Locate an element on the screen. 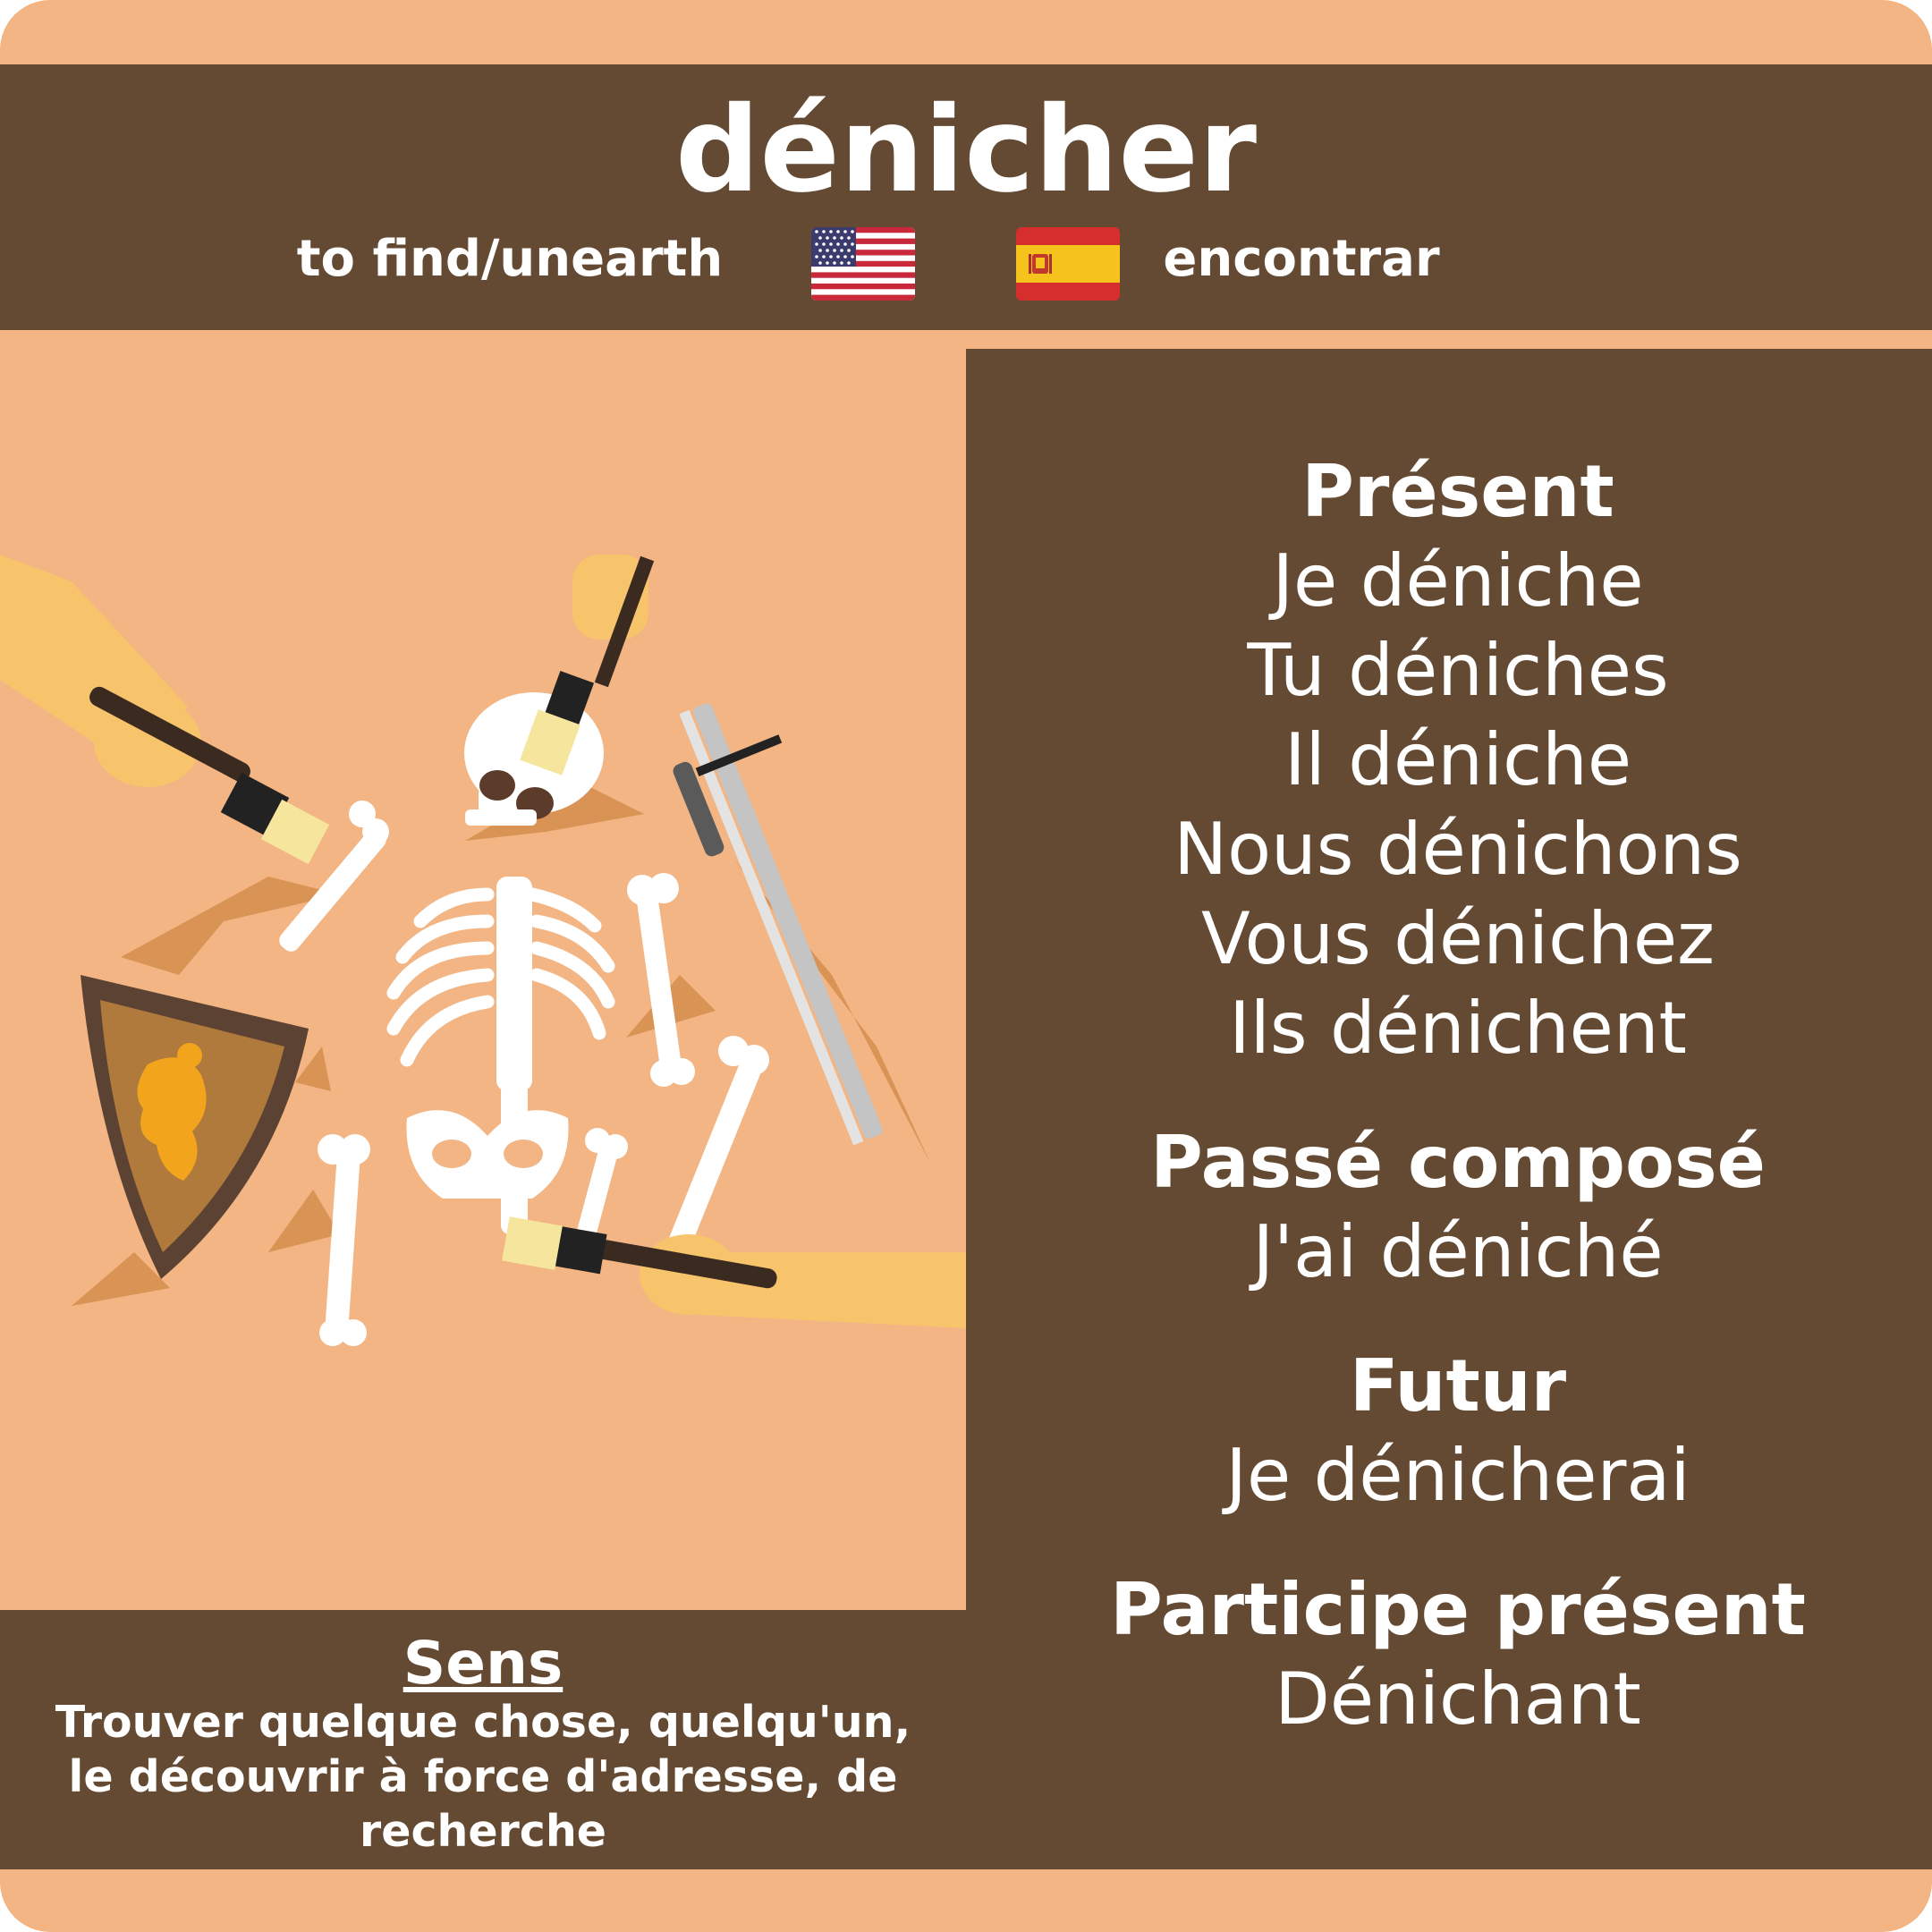 This screenshot has width=1932, height=1932. tense-futur-title: Futur is located at coordinates (1458, 1386).